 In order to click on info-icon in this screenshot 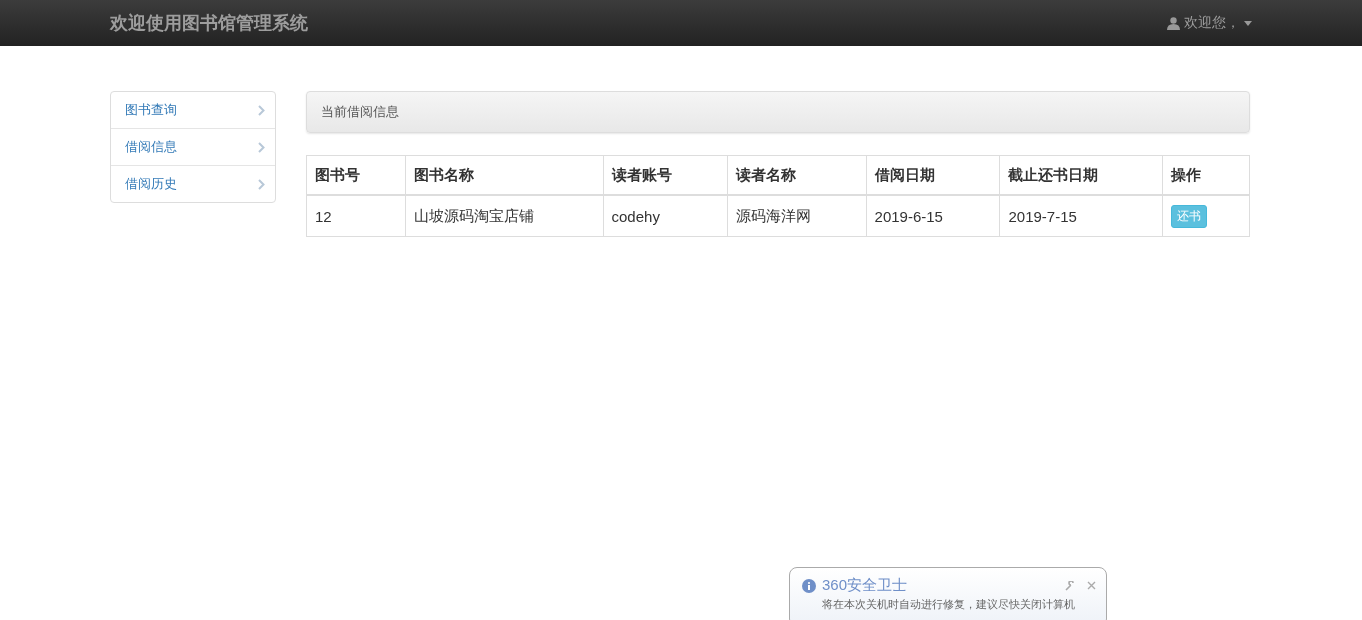, I will do `click(809, 585)`.